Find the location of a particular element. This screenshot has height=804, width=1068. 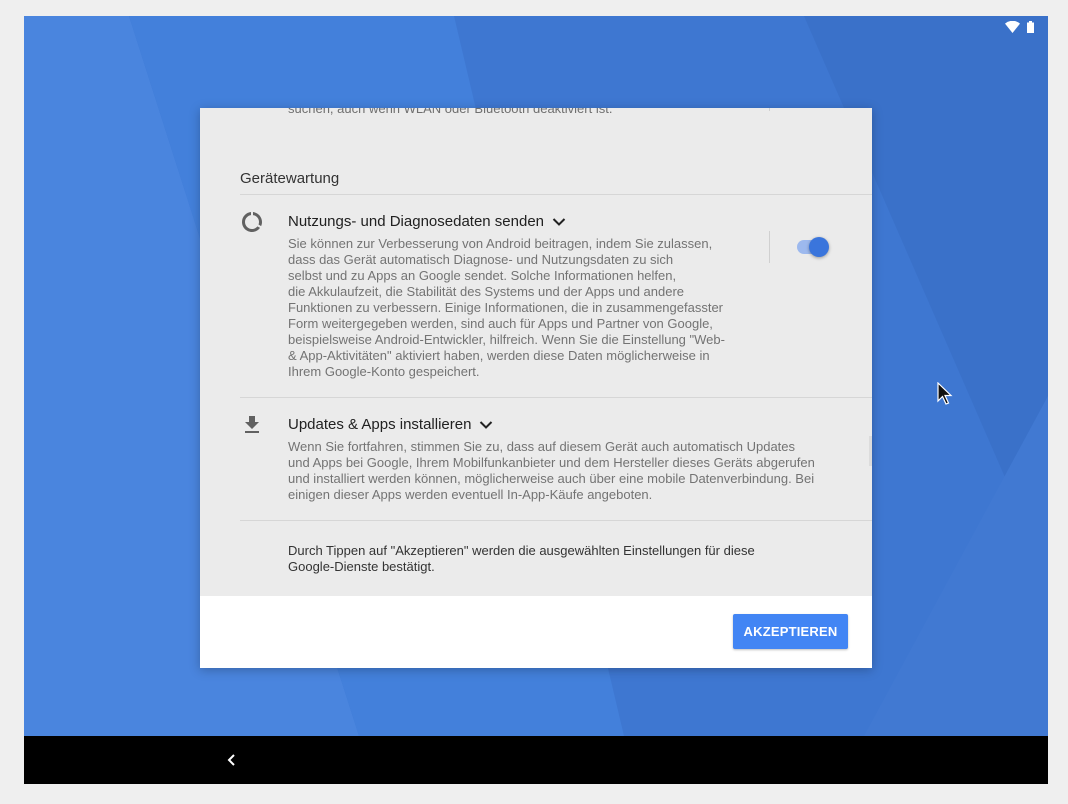

accept-button: AKZEPTIEREN is located at coordinates (790, 631).